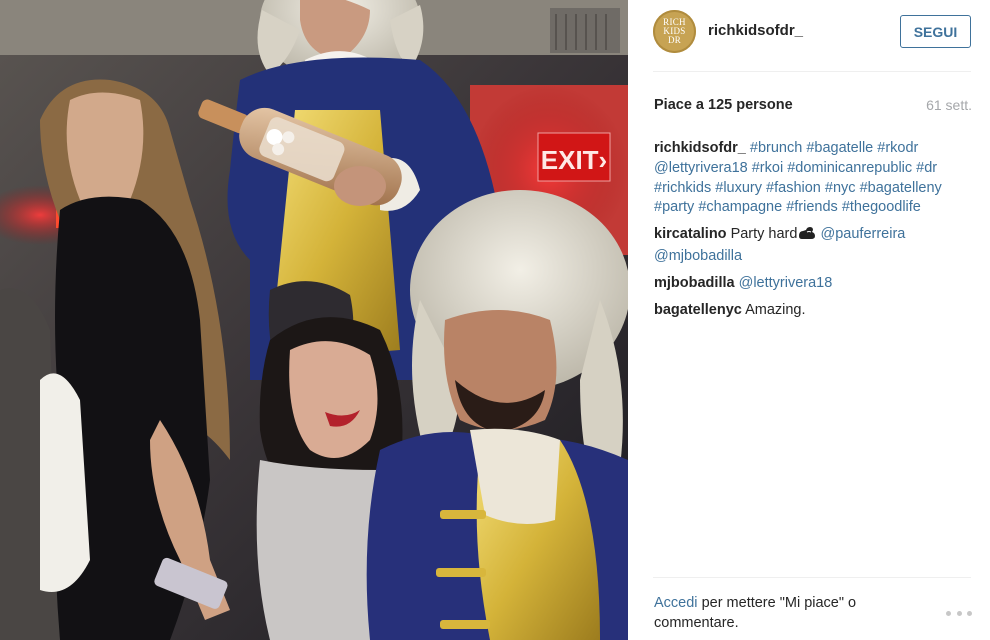 Image resolution: width=990 pixels, height=640 pixels. What do you see at coordinates (674, 207) in the screenshot?
I see `caption-hashtag: #party` at bounding box center [674, 207].